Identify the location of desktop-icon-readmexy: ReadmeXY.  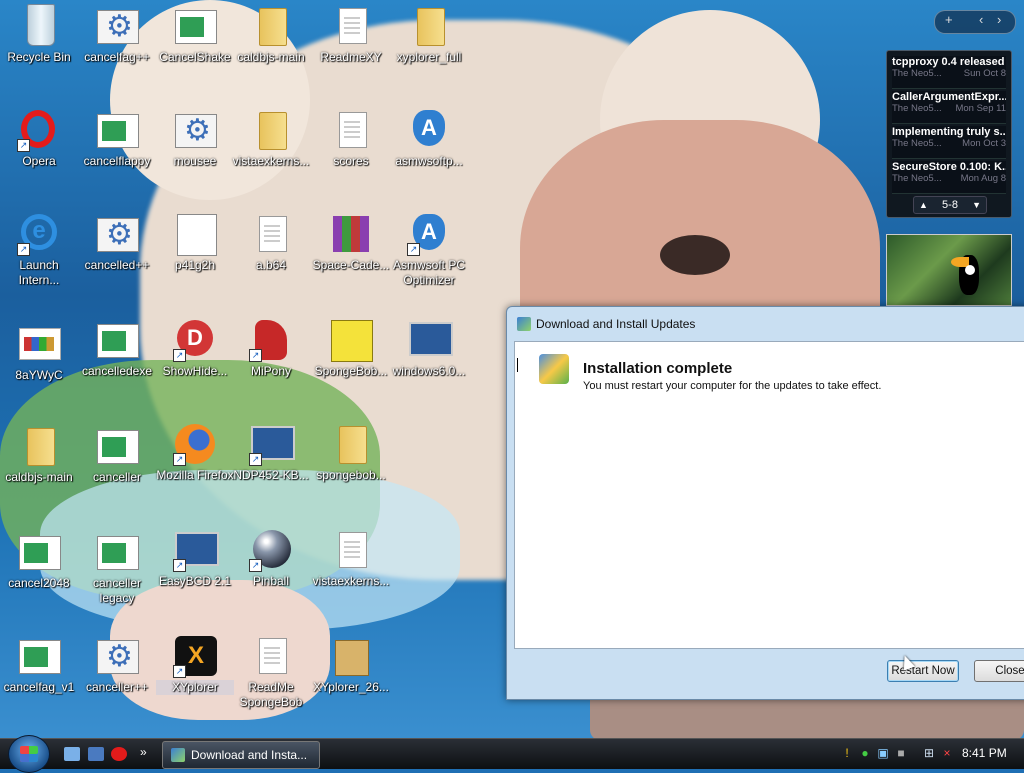
(351, 34).